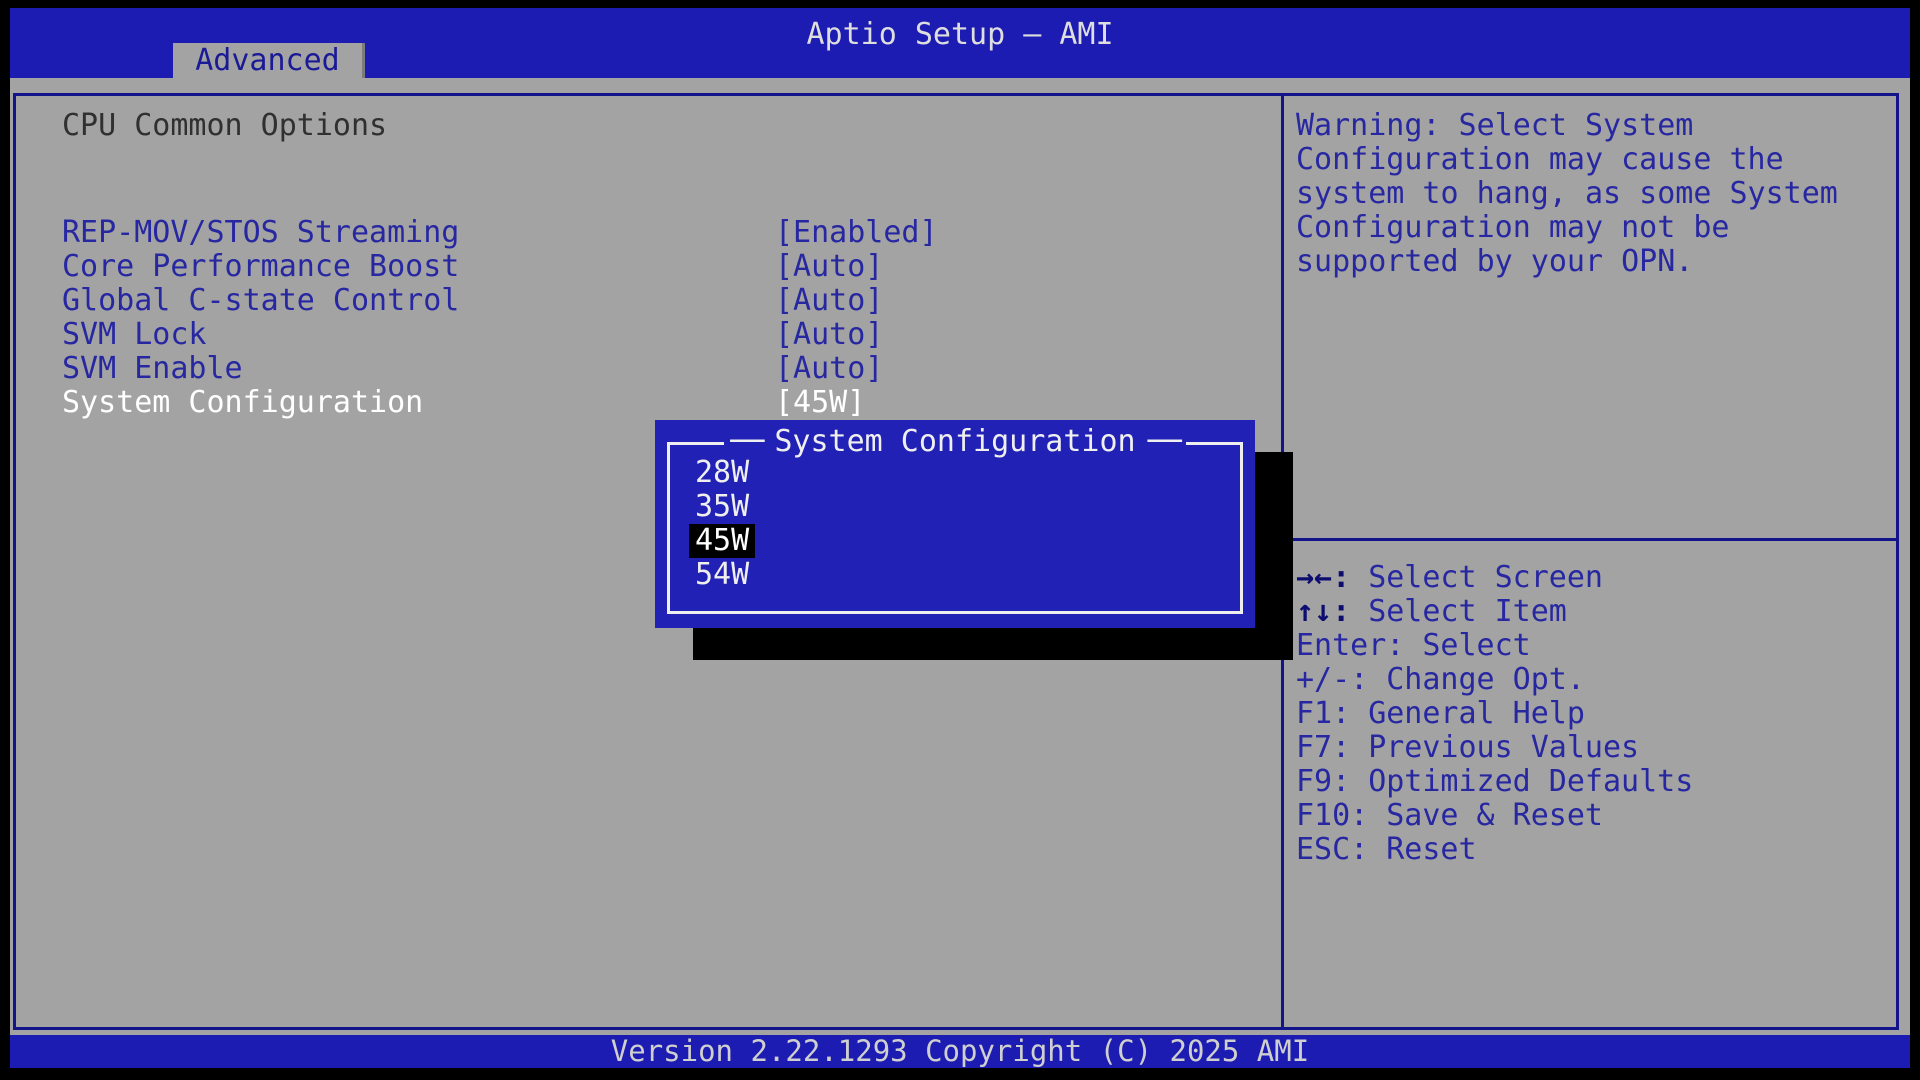 This screenshot has width=1920, height=1080. What do you see at coordinates (1332, 815) in the screenshot?
I see `help-key: F10:` at bounding box center [1332, 815].